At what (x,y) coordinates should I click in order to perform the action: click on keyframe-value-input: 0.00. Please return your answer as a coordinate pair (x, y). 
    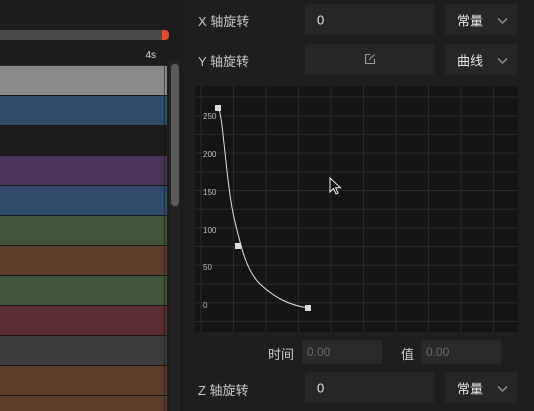
    Looking at the image, I should click on (461, 352).